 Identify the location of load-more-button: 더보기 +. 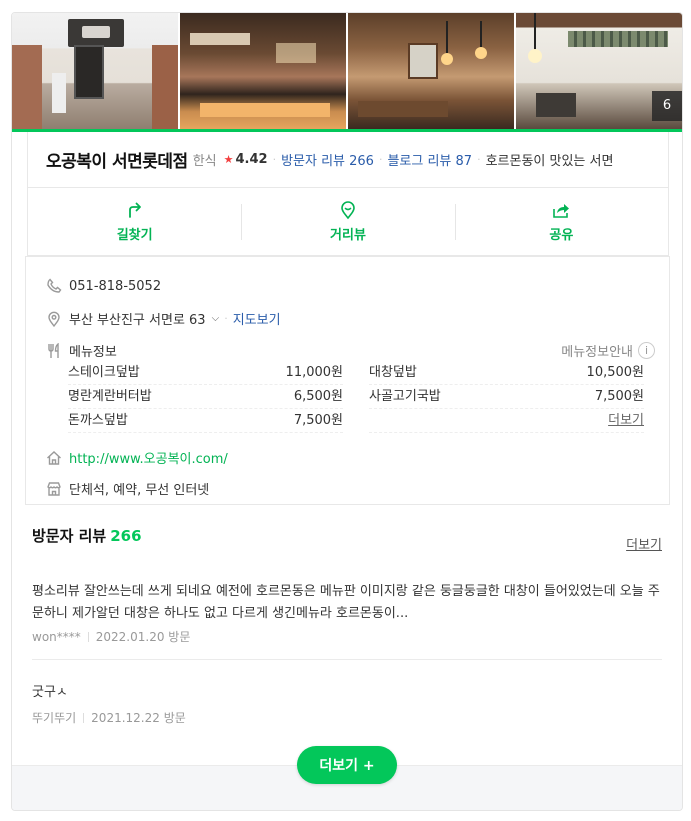
(347, 765).